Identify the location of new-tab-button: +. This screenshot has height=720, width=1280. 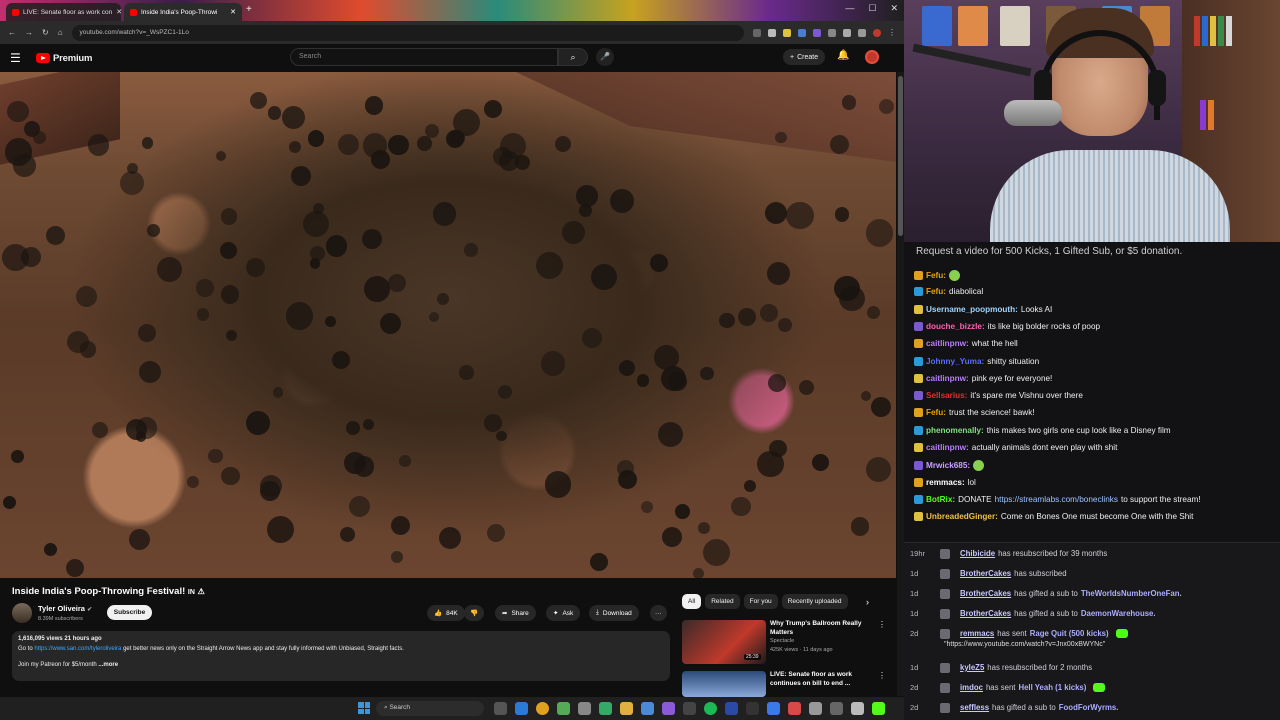
(249, 9).